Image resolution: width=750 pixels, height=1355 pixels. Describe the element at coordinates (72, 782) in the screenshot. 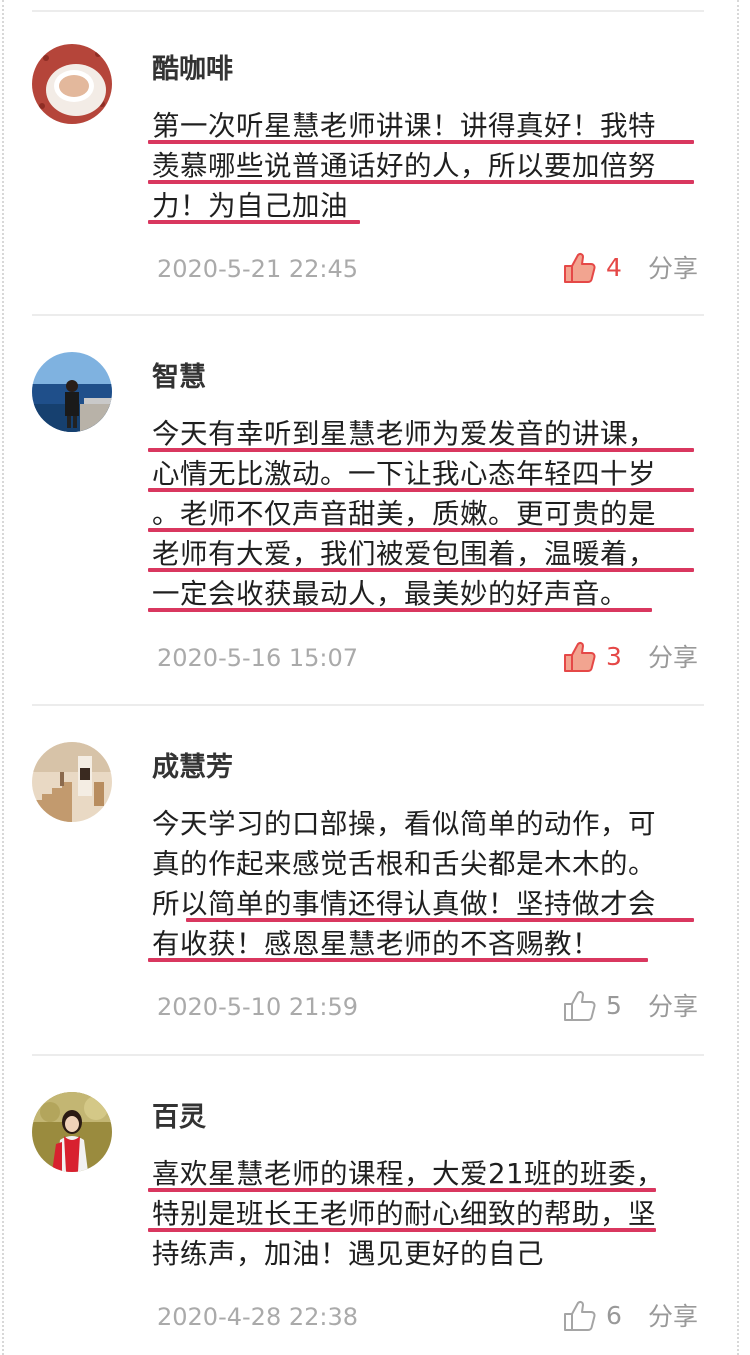

I see `staircase-avatar` at that location.